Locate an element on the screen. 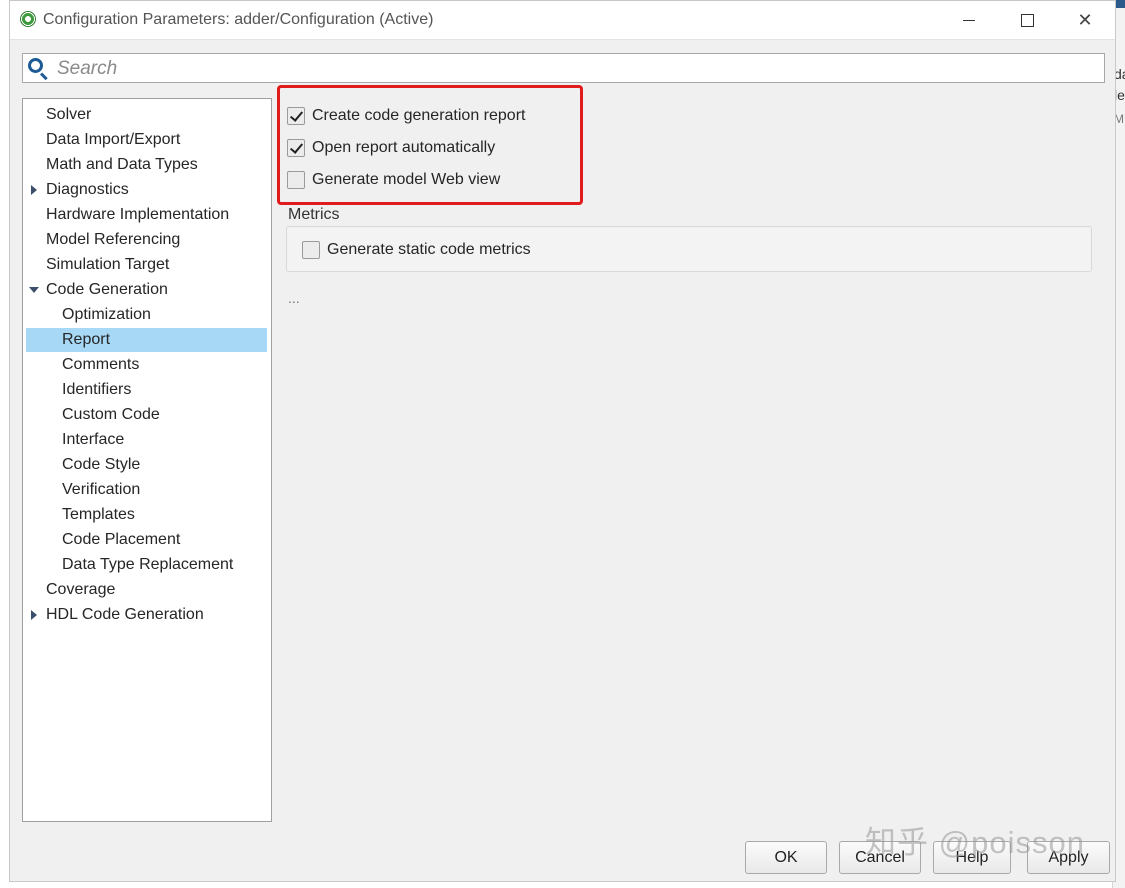  tree-item-label: Code Generation is located at coordinates (107, 289).